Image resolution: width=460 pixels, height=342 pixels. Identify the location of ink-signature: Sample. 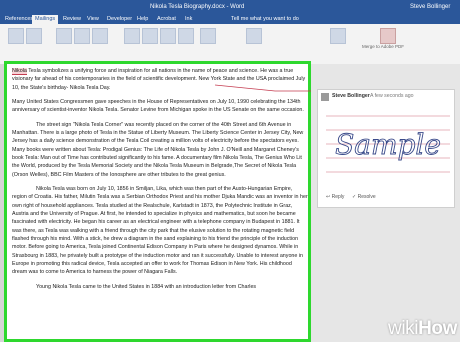
(388, 144).